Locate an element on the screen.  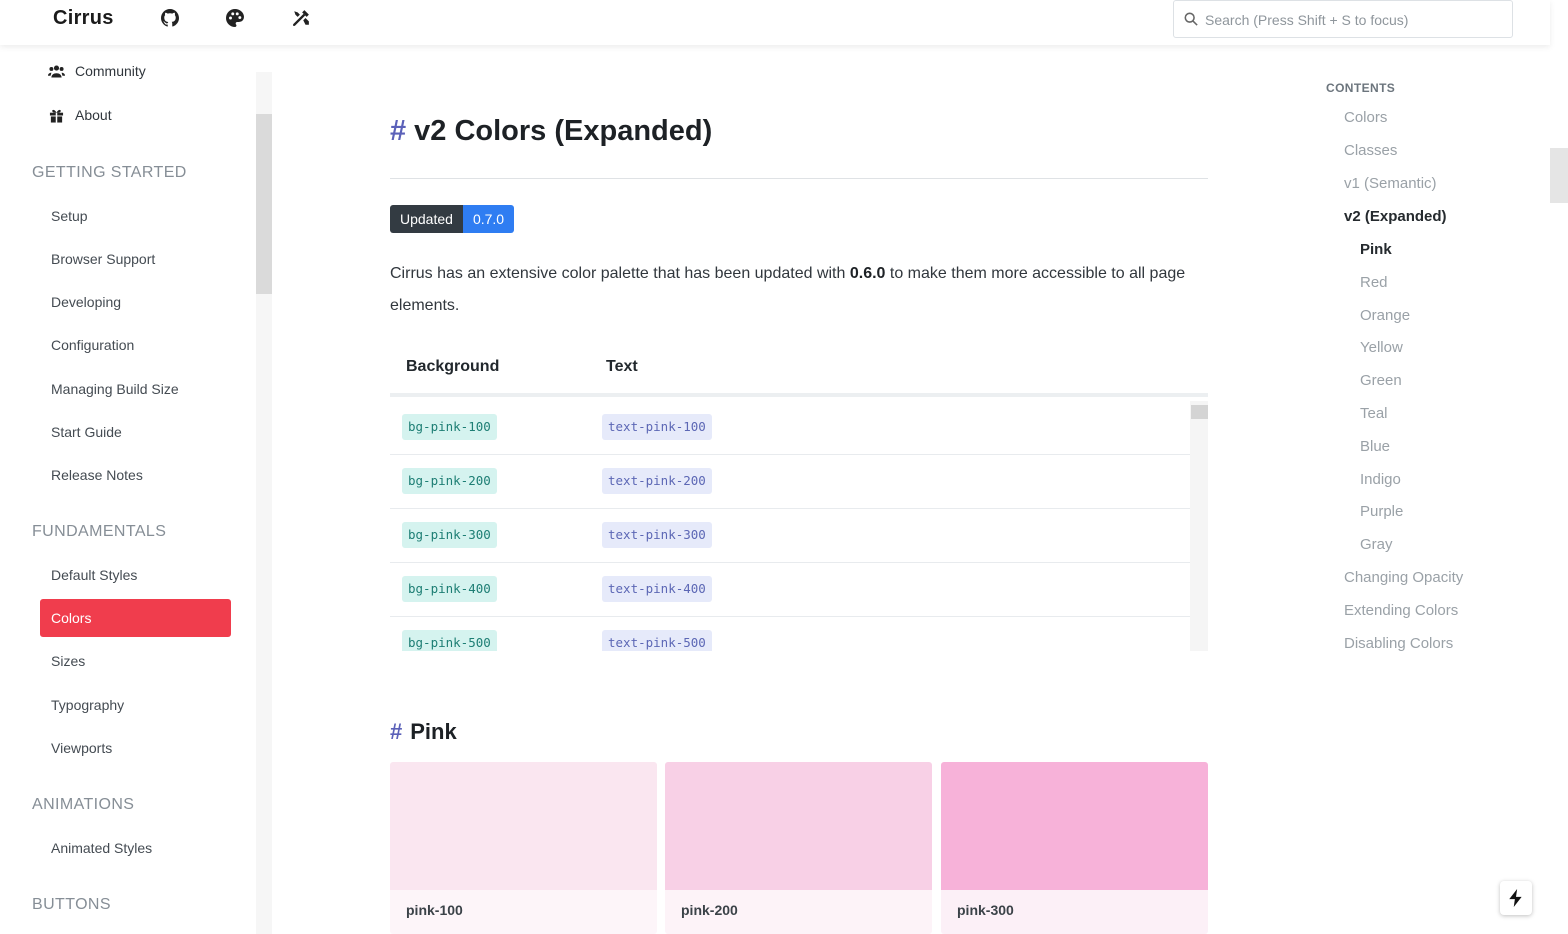
search-icon is located at coordinates (1191, 19).